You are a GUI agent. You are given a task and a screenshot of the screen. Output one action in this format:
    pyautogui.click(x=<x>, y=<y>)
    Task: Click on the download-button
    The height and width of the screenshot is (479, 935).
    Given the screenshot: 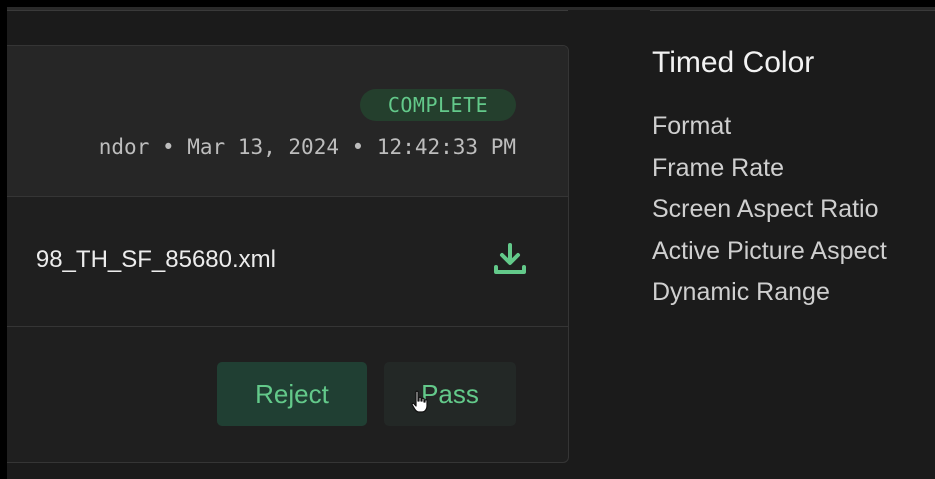 What is the action you would take?
    pyautogui.click(x=510, y=259)
    